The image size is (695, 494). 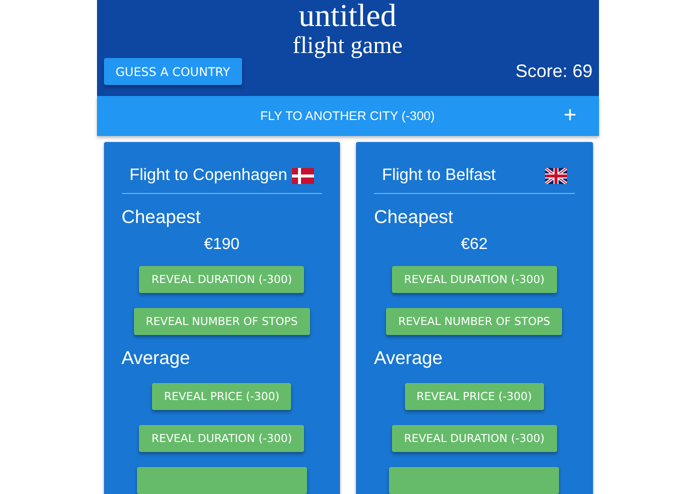 I want to click on guess-country-button: GUESS A COUNTRY, so click(x=173, y=71).